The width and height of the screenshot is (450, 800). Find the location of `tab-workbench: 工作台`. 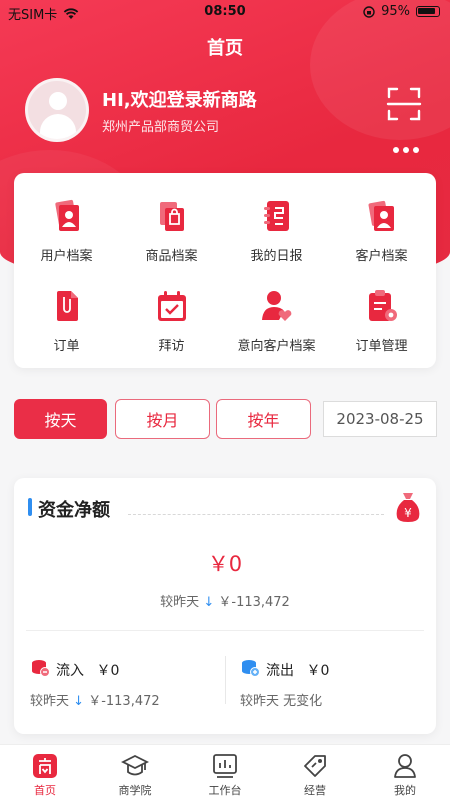

tab-workbench: 工作台 is located at coordinates (225, 772).